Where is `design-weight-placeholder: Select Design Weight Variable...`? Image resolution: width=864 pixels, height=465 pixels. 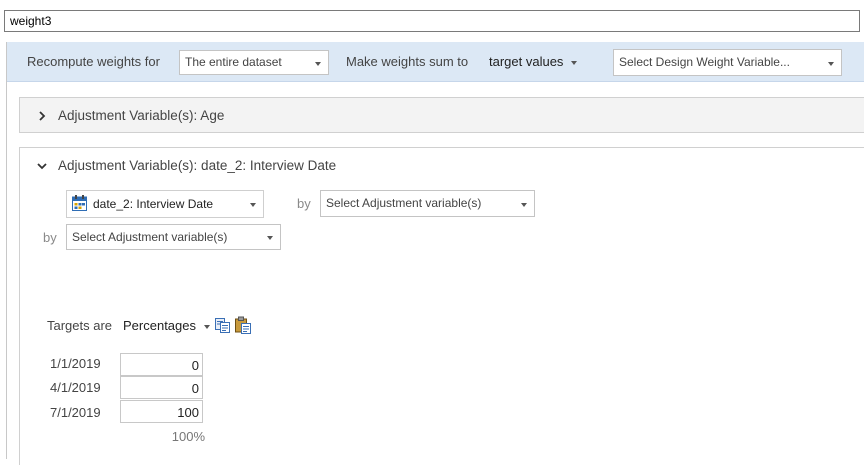 design-weight-placeholder: Select Design Weight Variable... is located at coordinates (704, 62).